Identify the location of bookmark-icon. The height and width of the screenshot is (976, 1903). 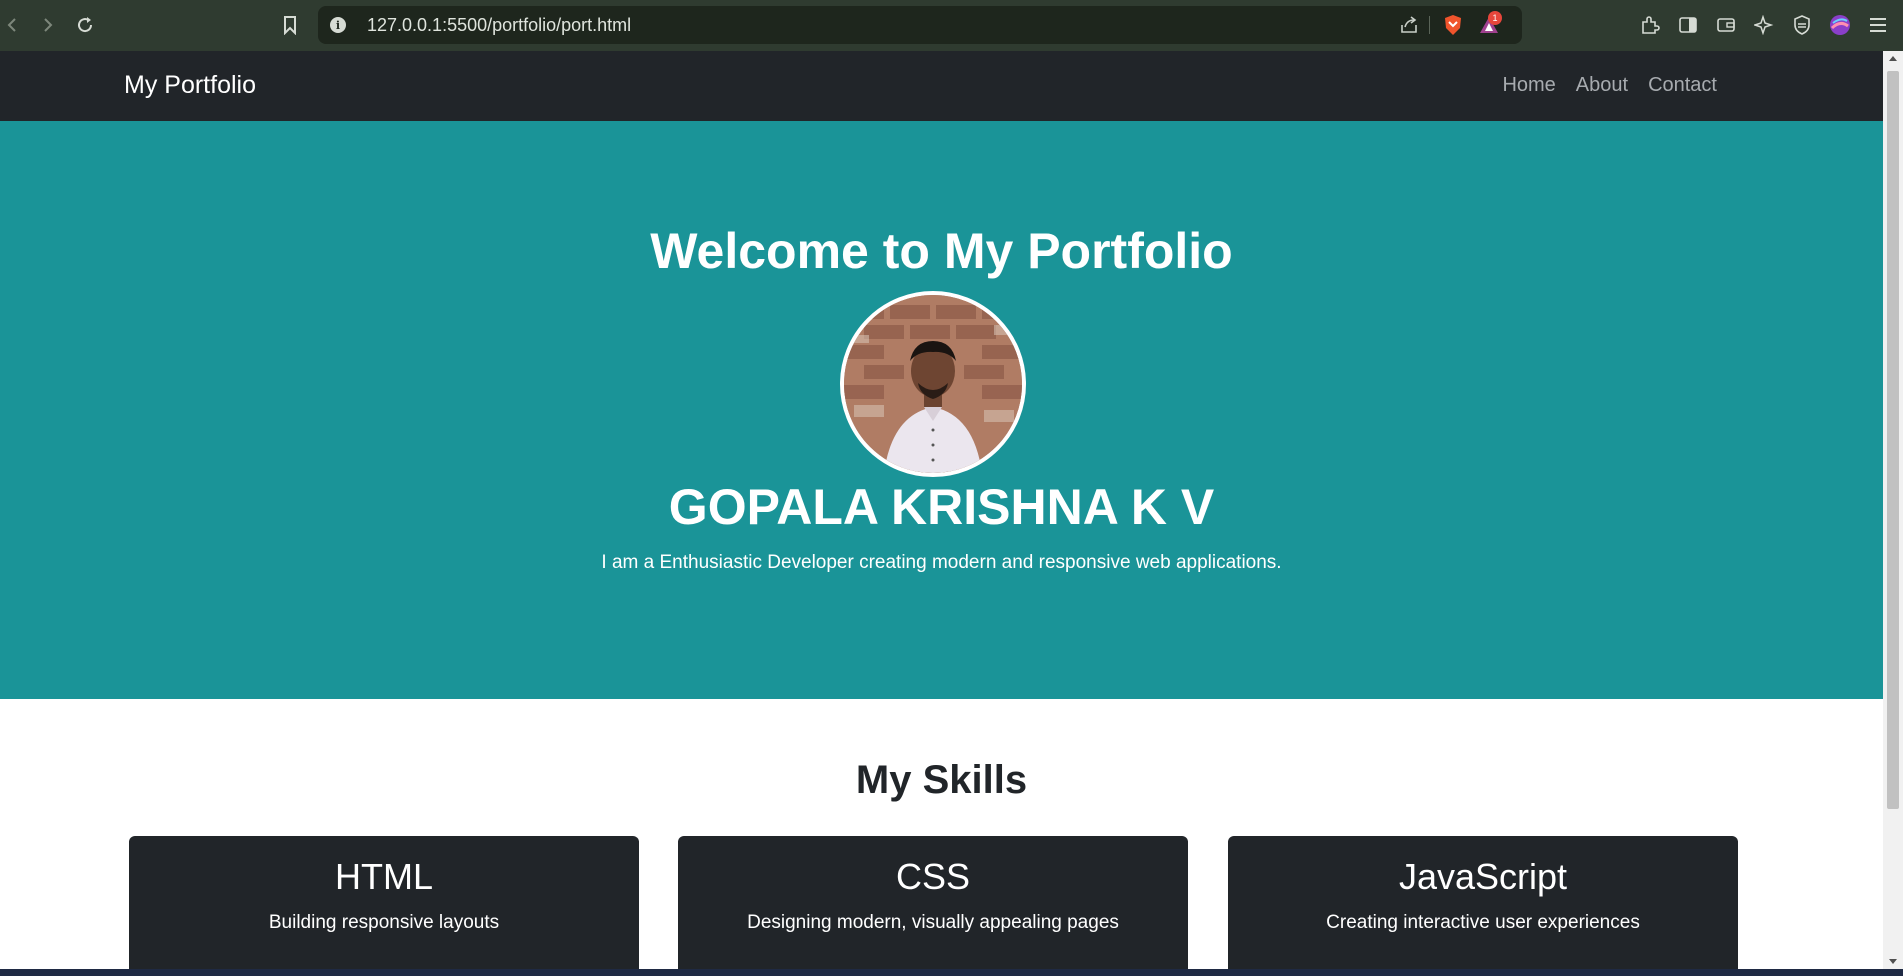
(290, 25).